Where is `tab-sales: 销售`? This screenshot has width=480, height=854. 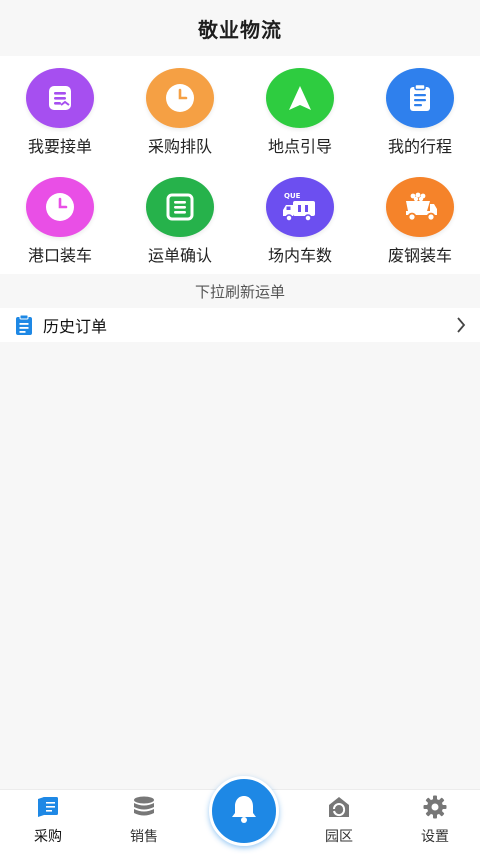
tab-sales: 销售 is located at coordinates (144, 822).